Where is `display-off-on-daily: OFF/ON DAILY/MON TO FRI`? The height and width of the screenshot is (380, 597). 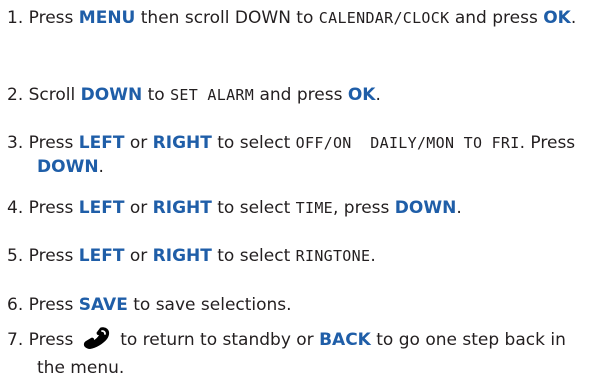 display-off-on-daily: OFF/ON DAILY/MON TO FRI is located at coordinates (407, 143).